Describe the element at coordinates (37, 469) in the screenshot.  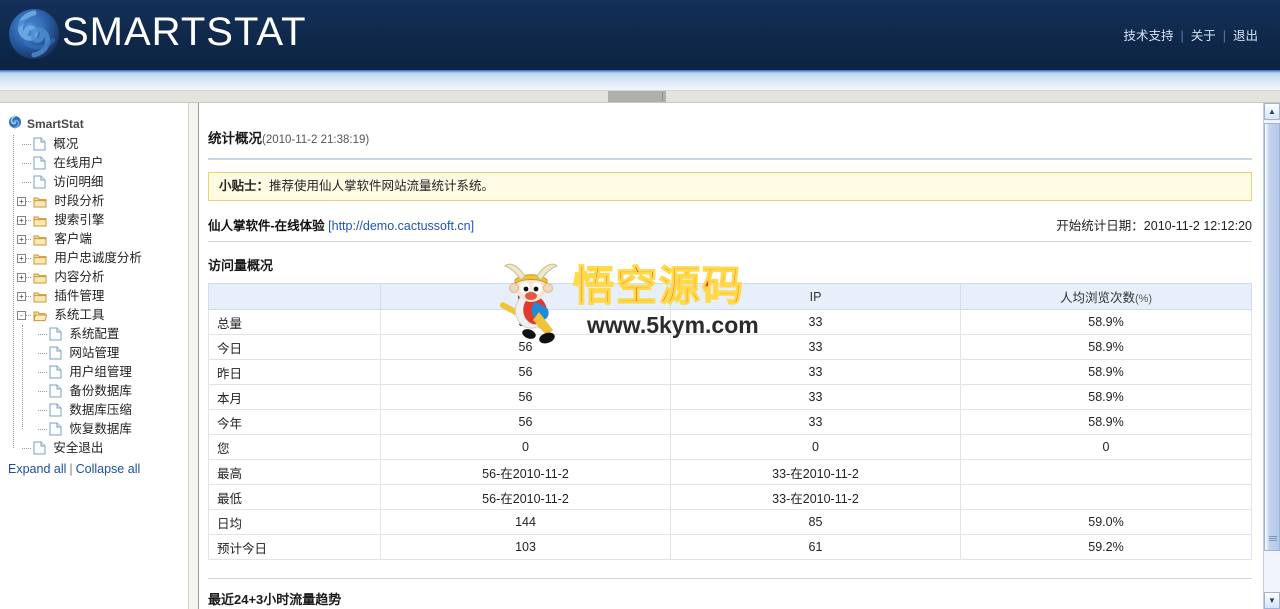
I see `expand-all-link: Expand all` at that location.